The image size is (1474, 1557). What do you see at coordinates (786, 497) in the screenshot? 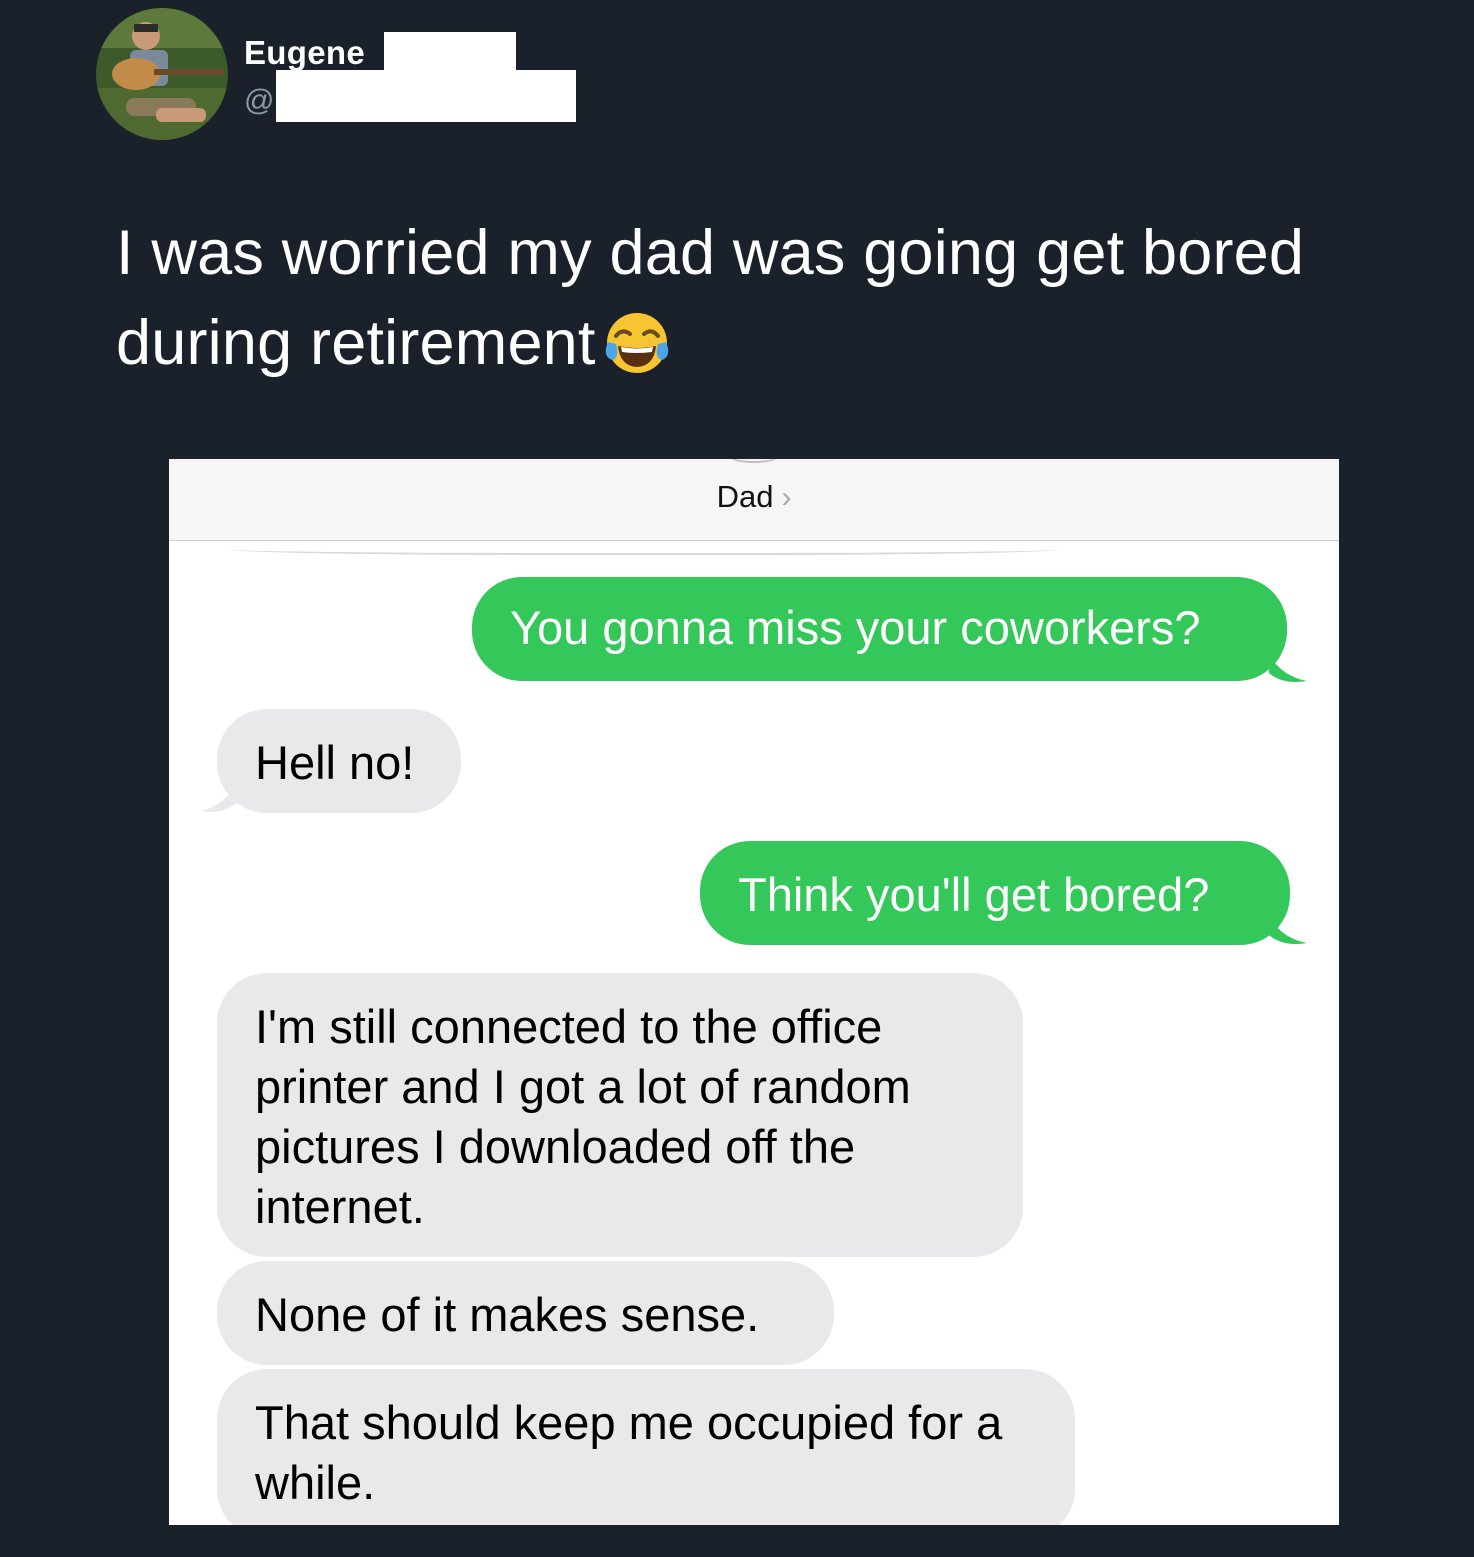
I see `chevron-right-icon: ›` at bounding box center [786, 497].